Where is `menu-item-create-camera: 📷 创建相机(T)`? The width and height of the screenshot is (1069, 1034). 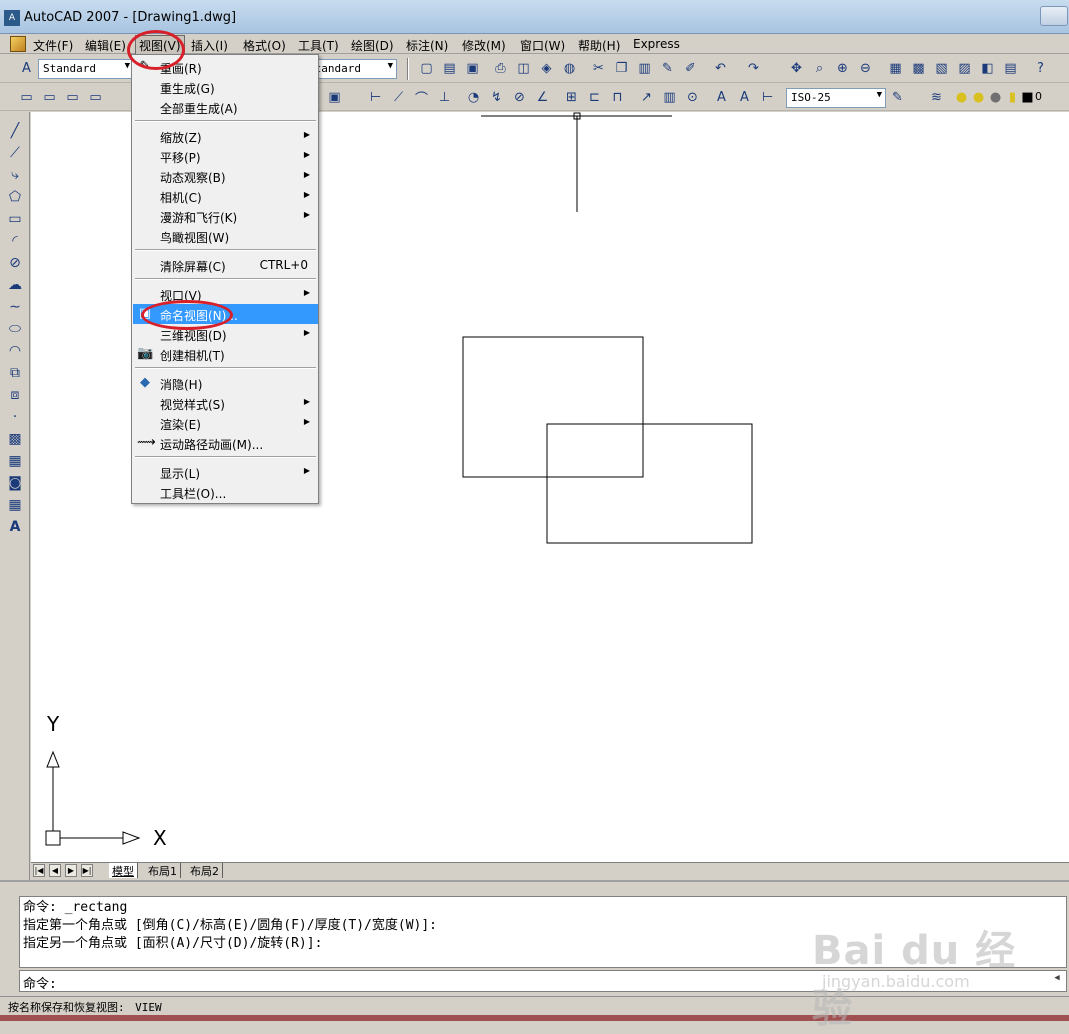 menu-item-create-camera: 📷 创建相机(T) is located at coordinates (225, 354).